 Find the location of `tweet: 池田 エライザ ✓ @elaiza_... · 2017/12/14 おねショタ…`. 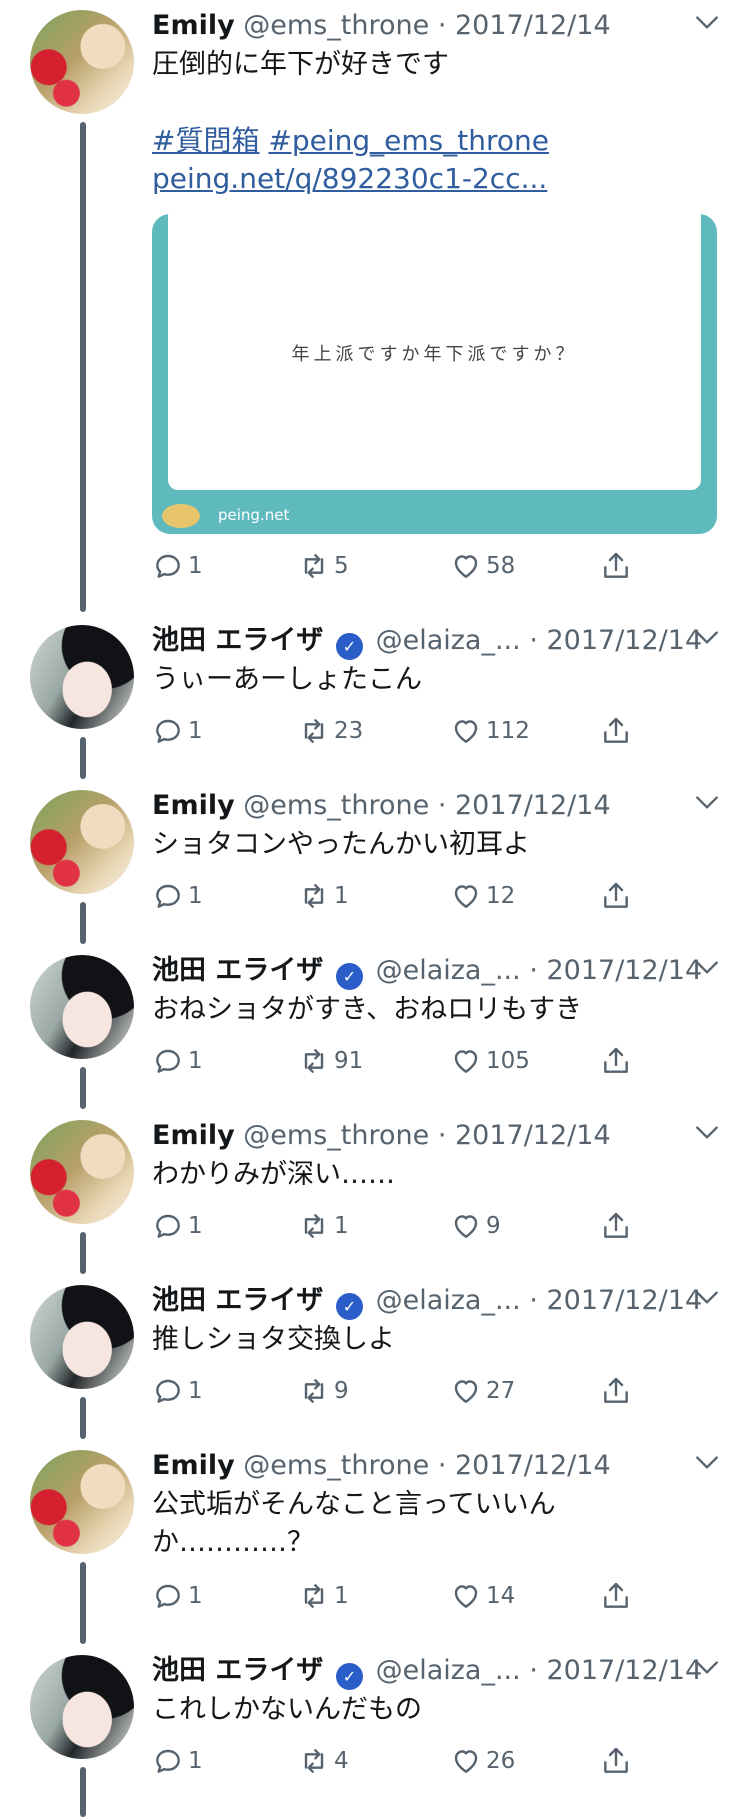

tweet: 池田 エライザ ✓ @elaiza_... · 2017/12/14 おねショタ… is located at coordinates (375, 1027).